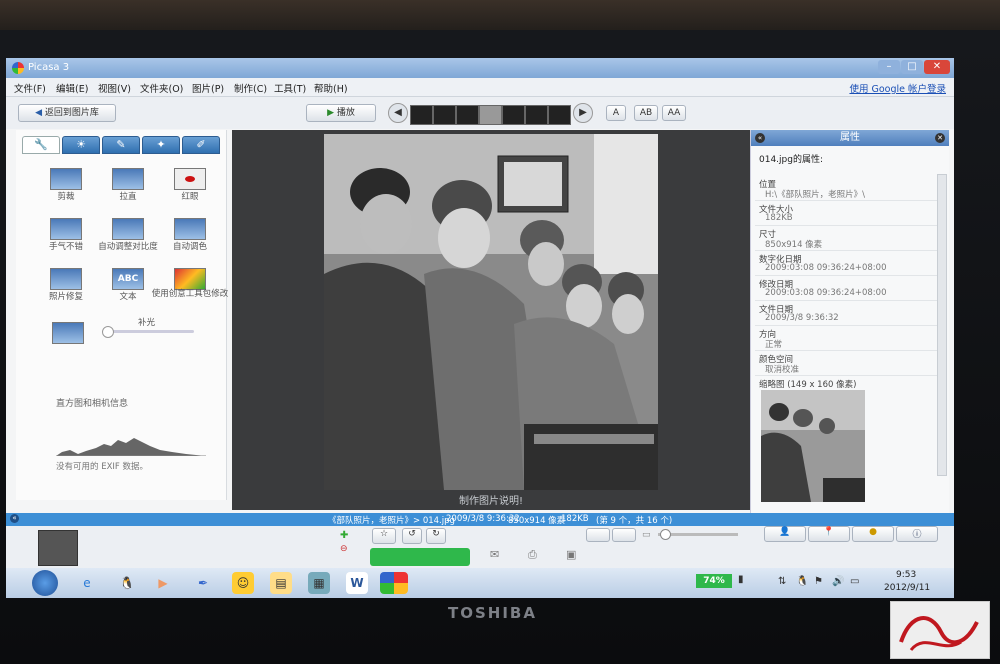 Image resolution: width=1000 pixels, height=664 pixels. Describe the element at coordinates (646, 113) in the screenshot. I see `view-mode-ab-button: AB` at that location.